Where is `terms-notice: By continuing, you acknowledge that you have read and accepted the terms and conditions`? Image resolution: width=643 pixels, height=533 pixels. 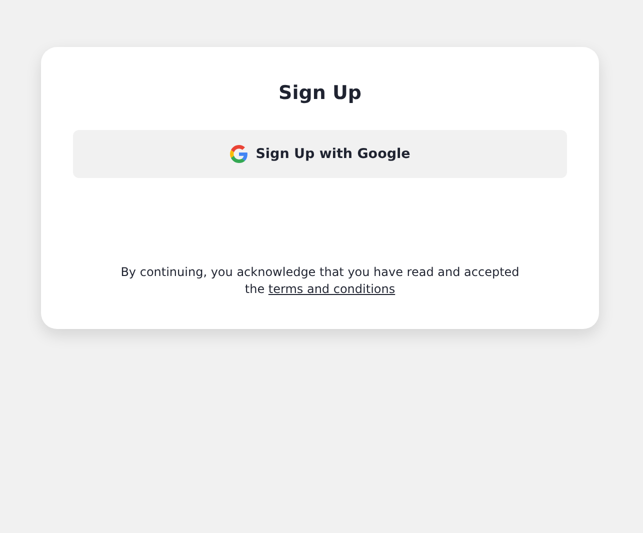 terms-notice: By continuing, you acknowledge that you have read and accepted the terms and conditions is located at coordinates (320, 281).